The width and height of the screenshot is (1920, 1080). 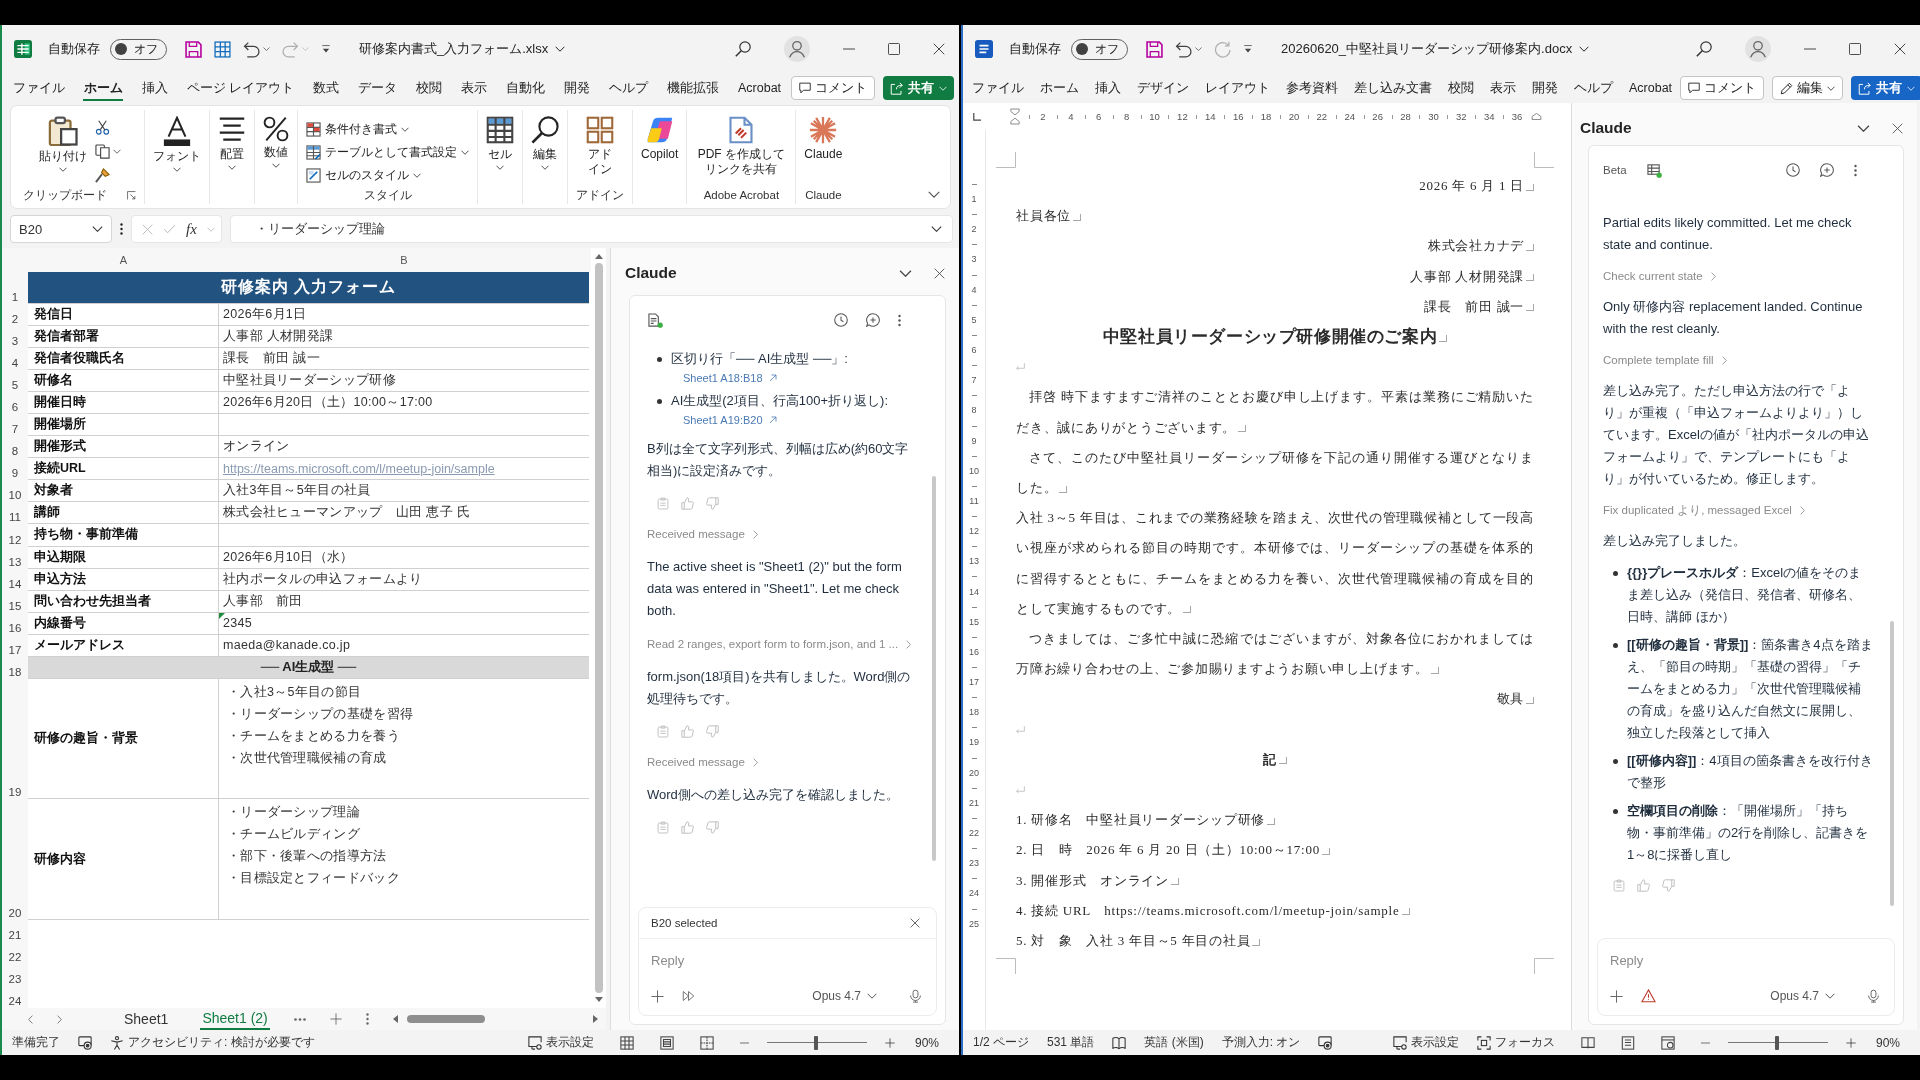 I want to click on scissors-icon, so click(x=102, y=127).